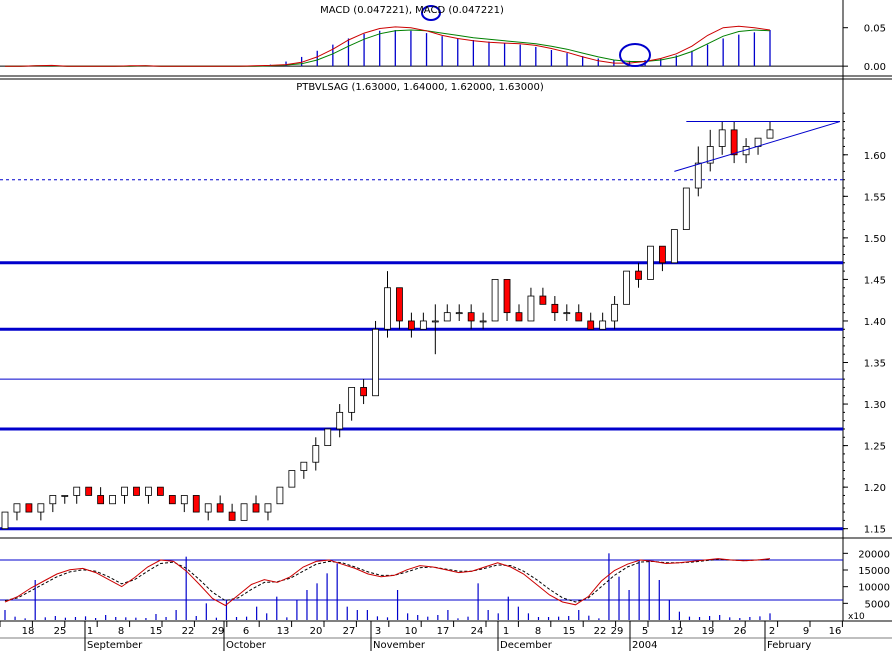 This screenshot has height=651, width=892. I want to click on stoch-d-line, so click(387, 580).